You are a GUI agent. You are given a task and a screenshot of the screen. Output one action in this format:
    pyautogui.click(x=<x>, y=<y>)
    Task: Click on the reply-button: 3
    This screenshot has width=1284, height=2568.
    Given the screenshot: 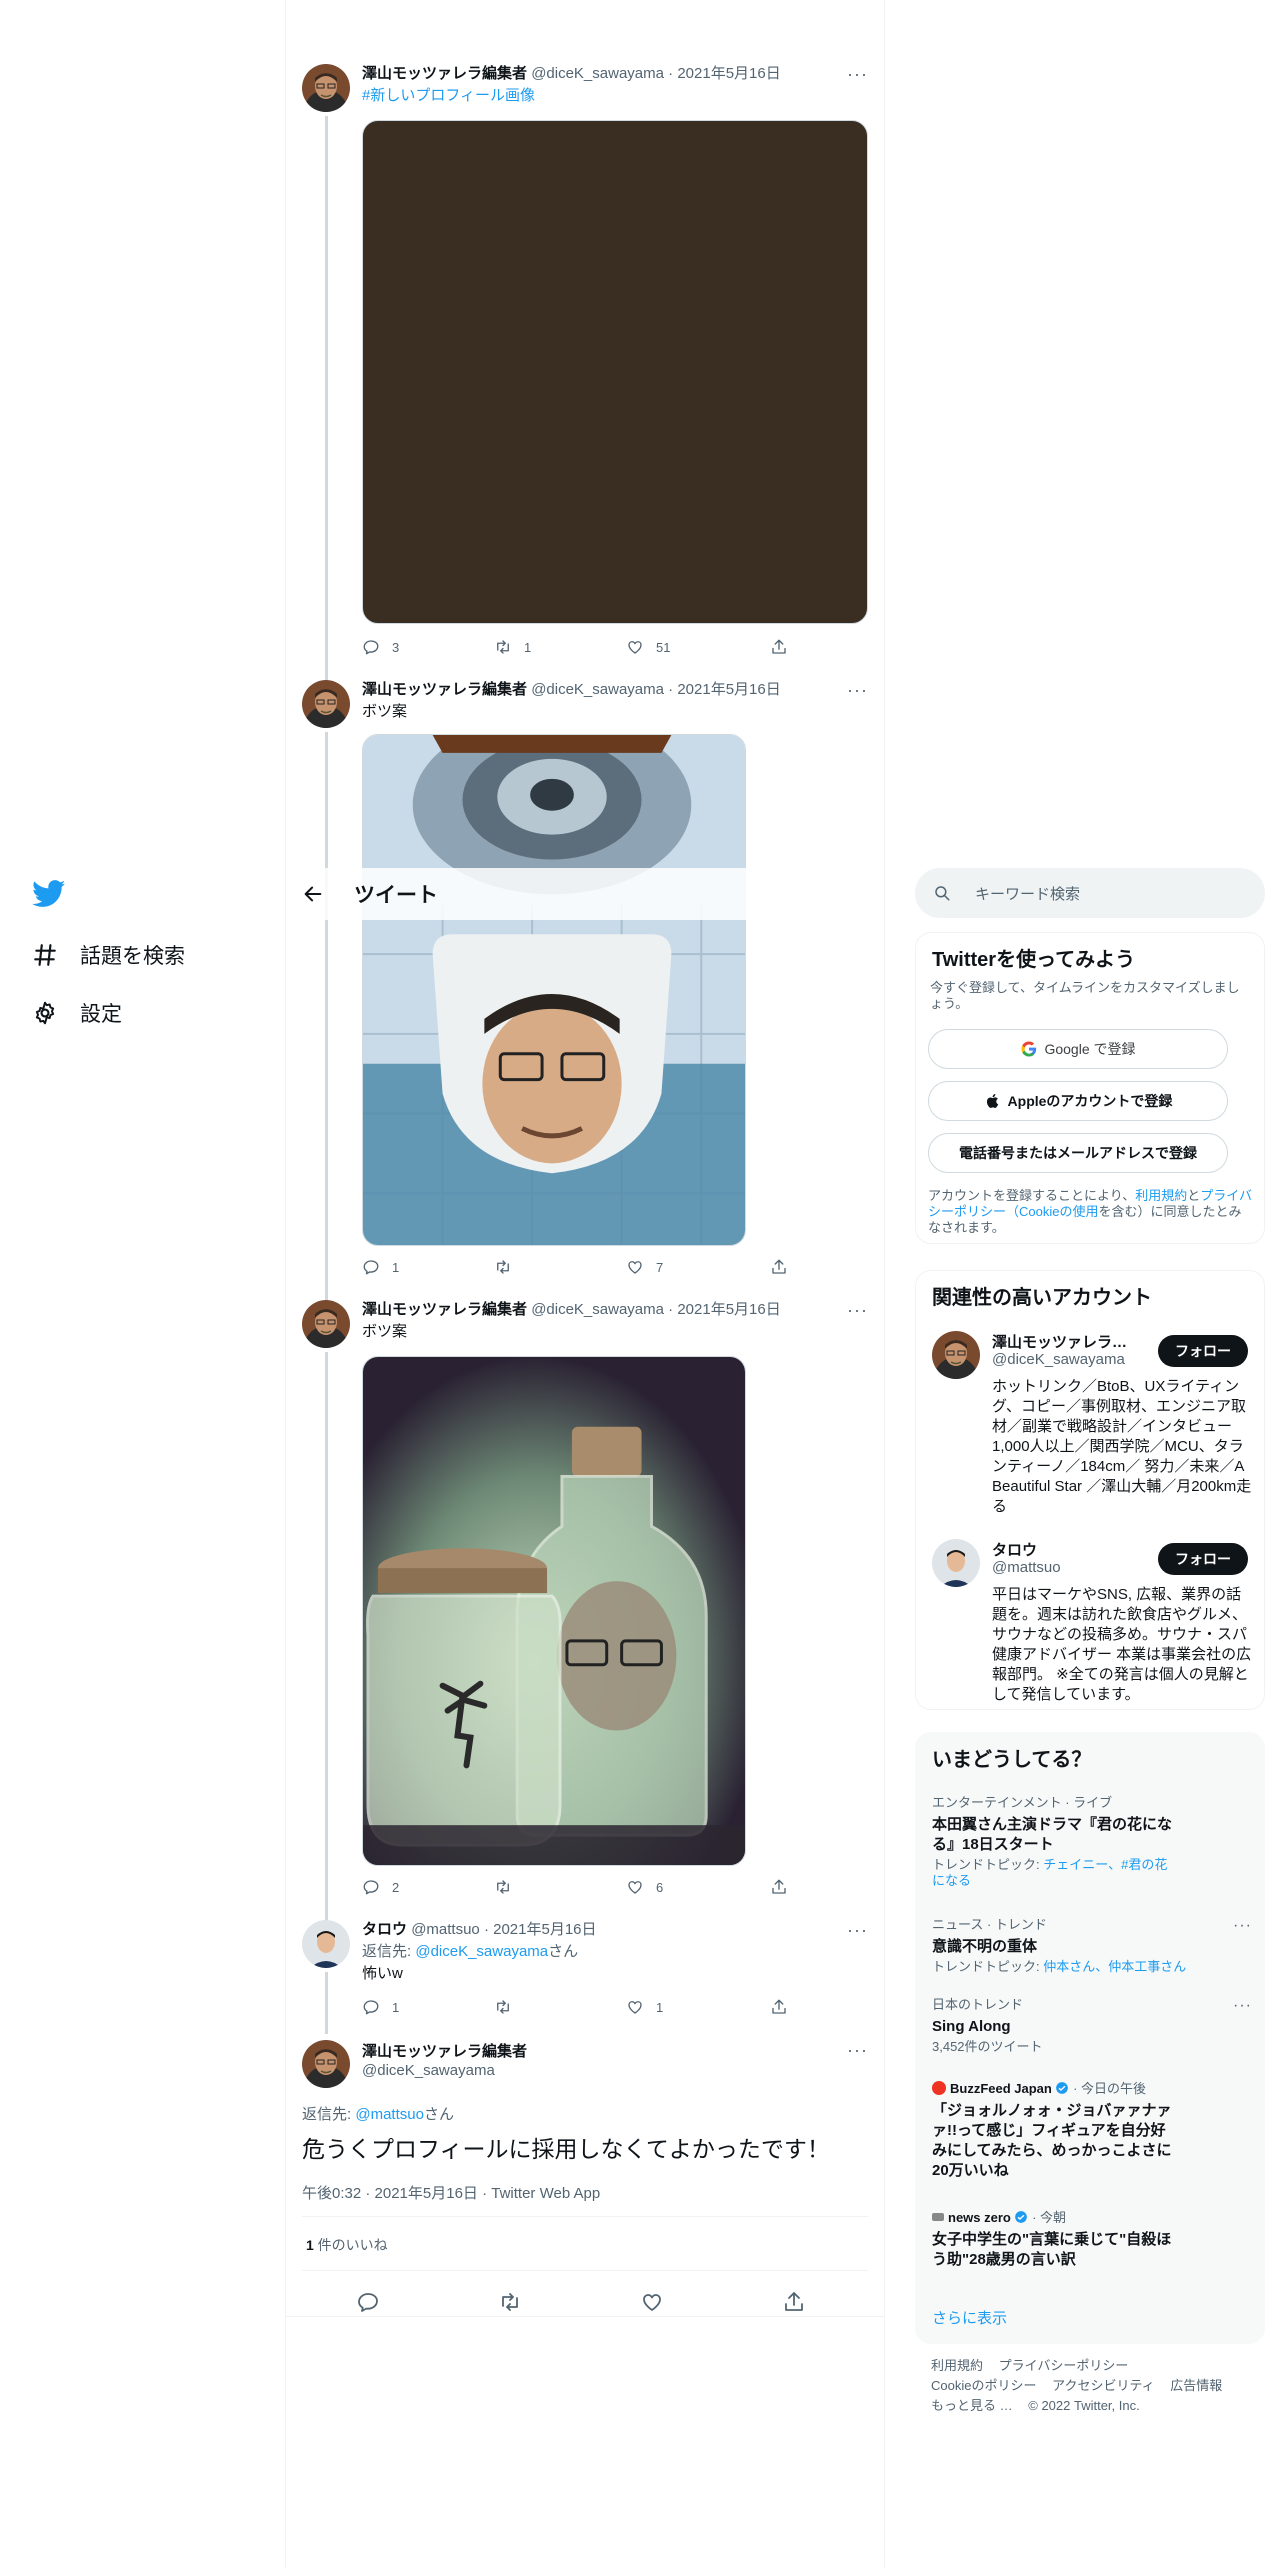 What is the action you would take?
    pyautogui.click(x=380, y=647)
    